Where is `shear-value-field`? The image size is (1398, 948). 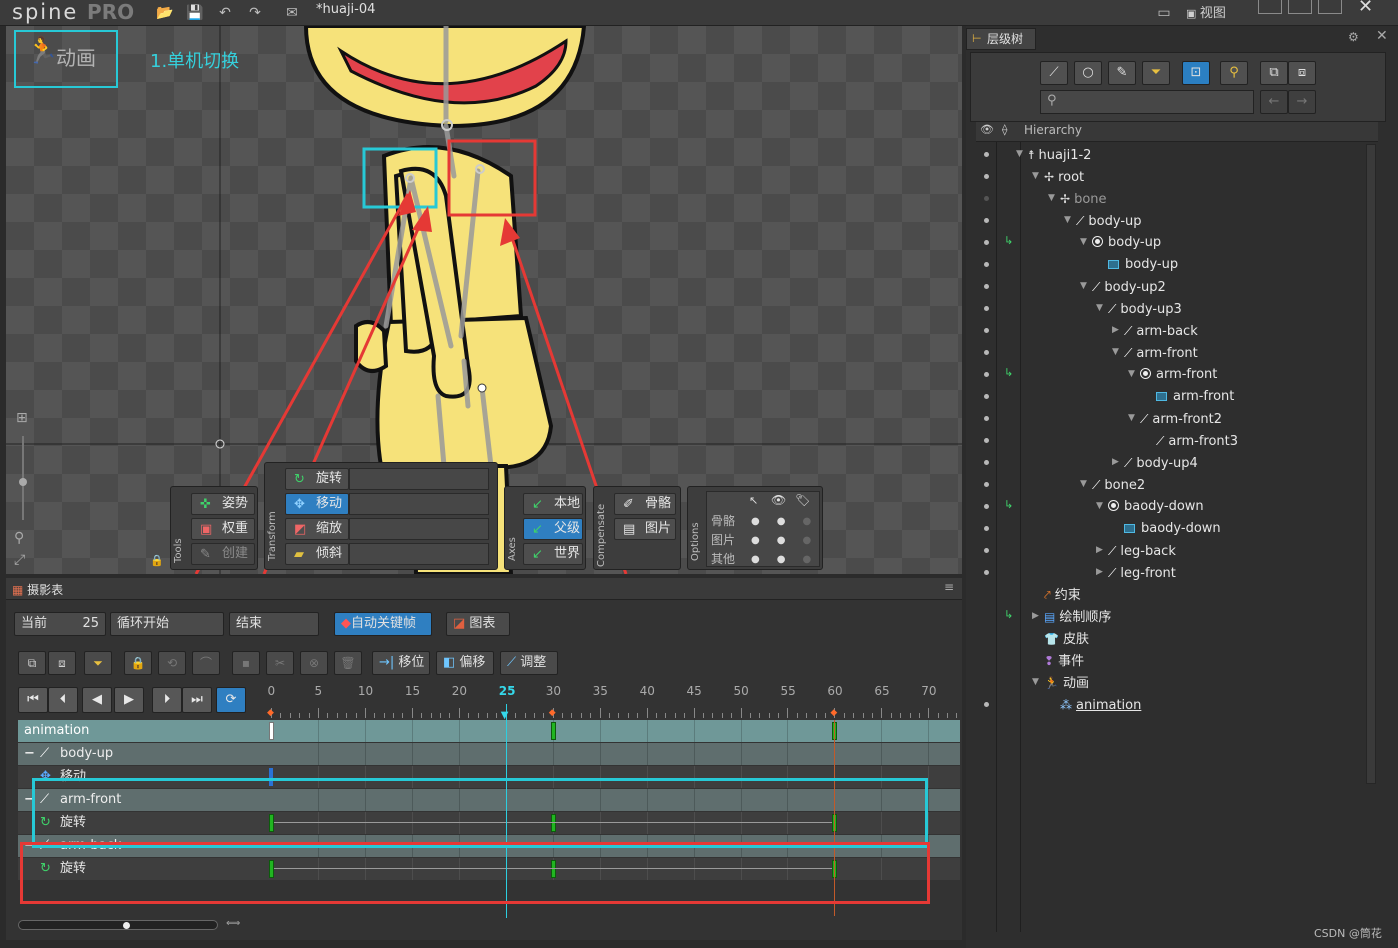 shear-value-field is located at coordinates (419, 554).